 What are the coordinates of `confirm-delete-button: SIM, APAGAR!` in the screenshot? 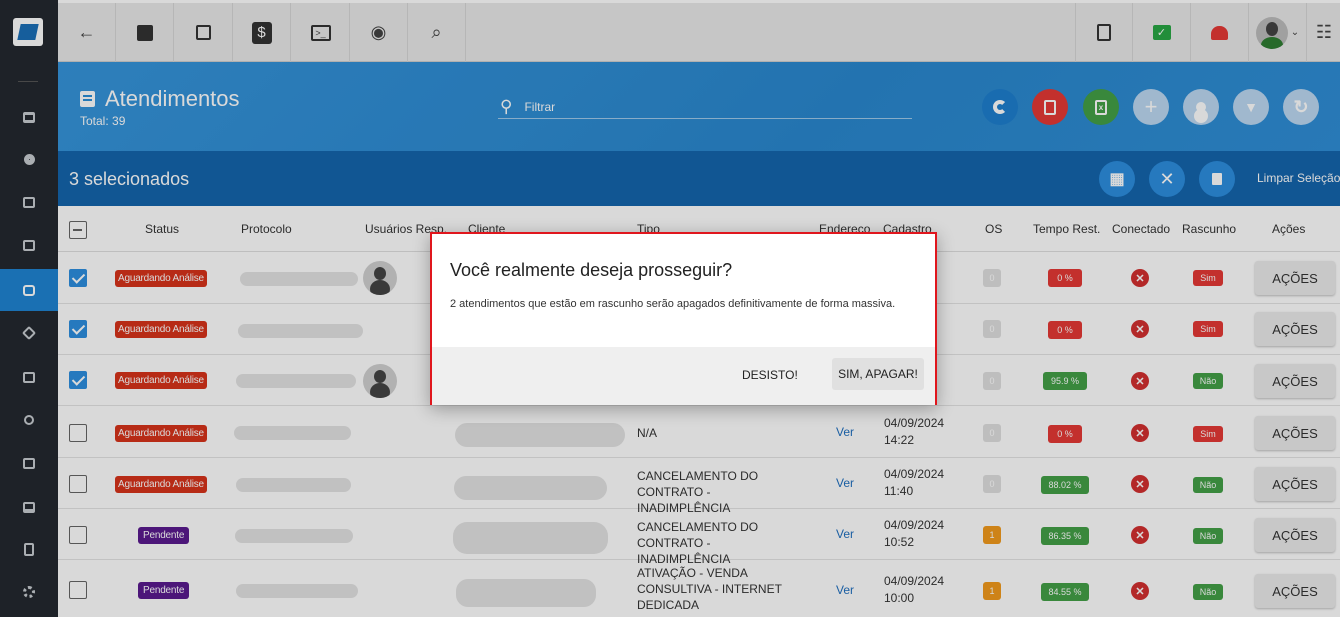 It's located at (878, 374).